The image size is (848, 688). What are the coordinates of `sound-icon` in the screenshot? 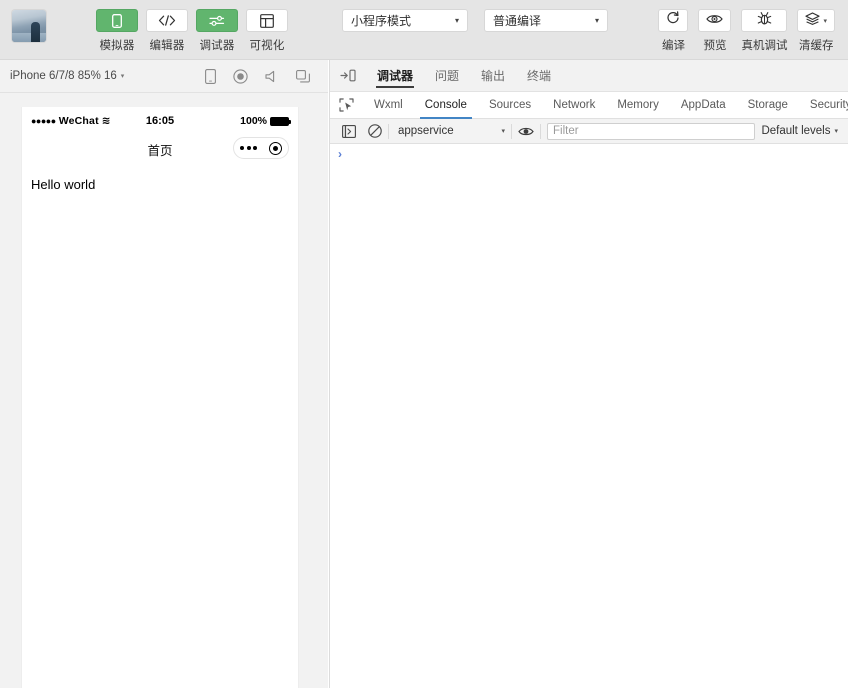 It's located at (272, 76).